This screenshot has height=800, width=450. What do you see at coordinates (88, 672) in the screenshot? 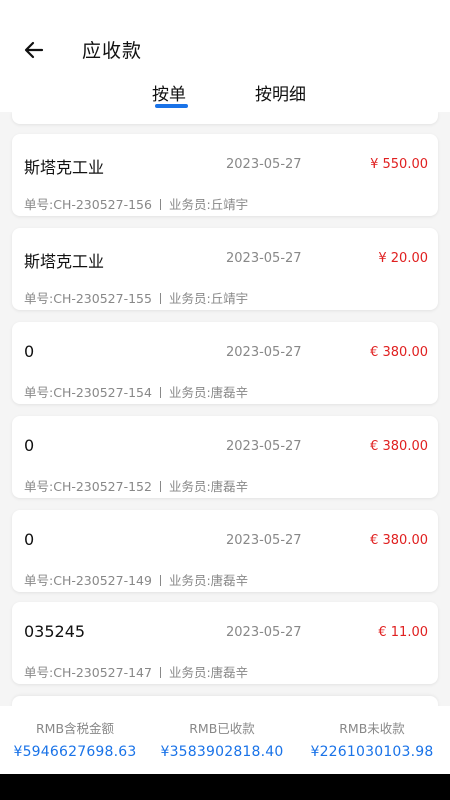
I see `order-number: 单号:CH-230527-147` at bounding box center [88, 672].